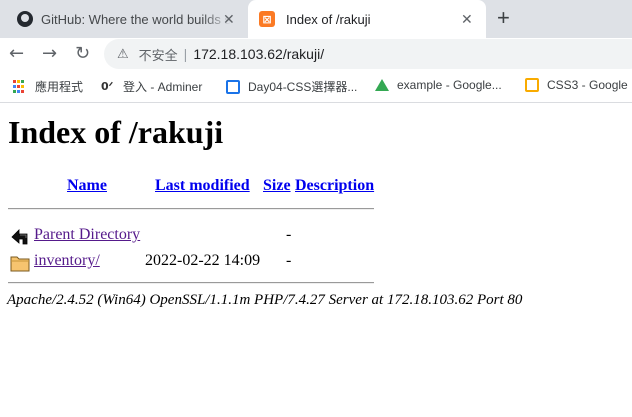  Describe the element at coordinates (258, 54) in the screenshot. I see `url-text: 172.18.103.62/rakuji/` at that location.